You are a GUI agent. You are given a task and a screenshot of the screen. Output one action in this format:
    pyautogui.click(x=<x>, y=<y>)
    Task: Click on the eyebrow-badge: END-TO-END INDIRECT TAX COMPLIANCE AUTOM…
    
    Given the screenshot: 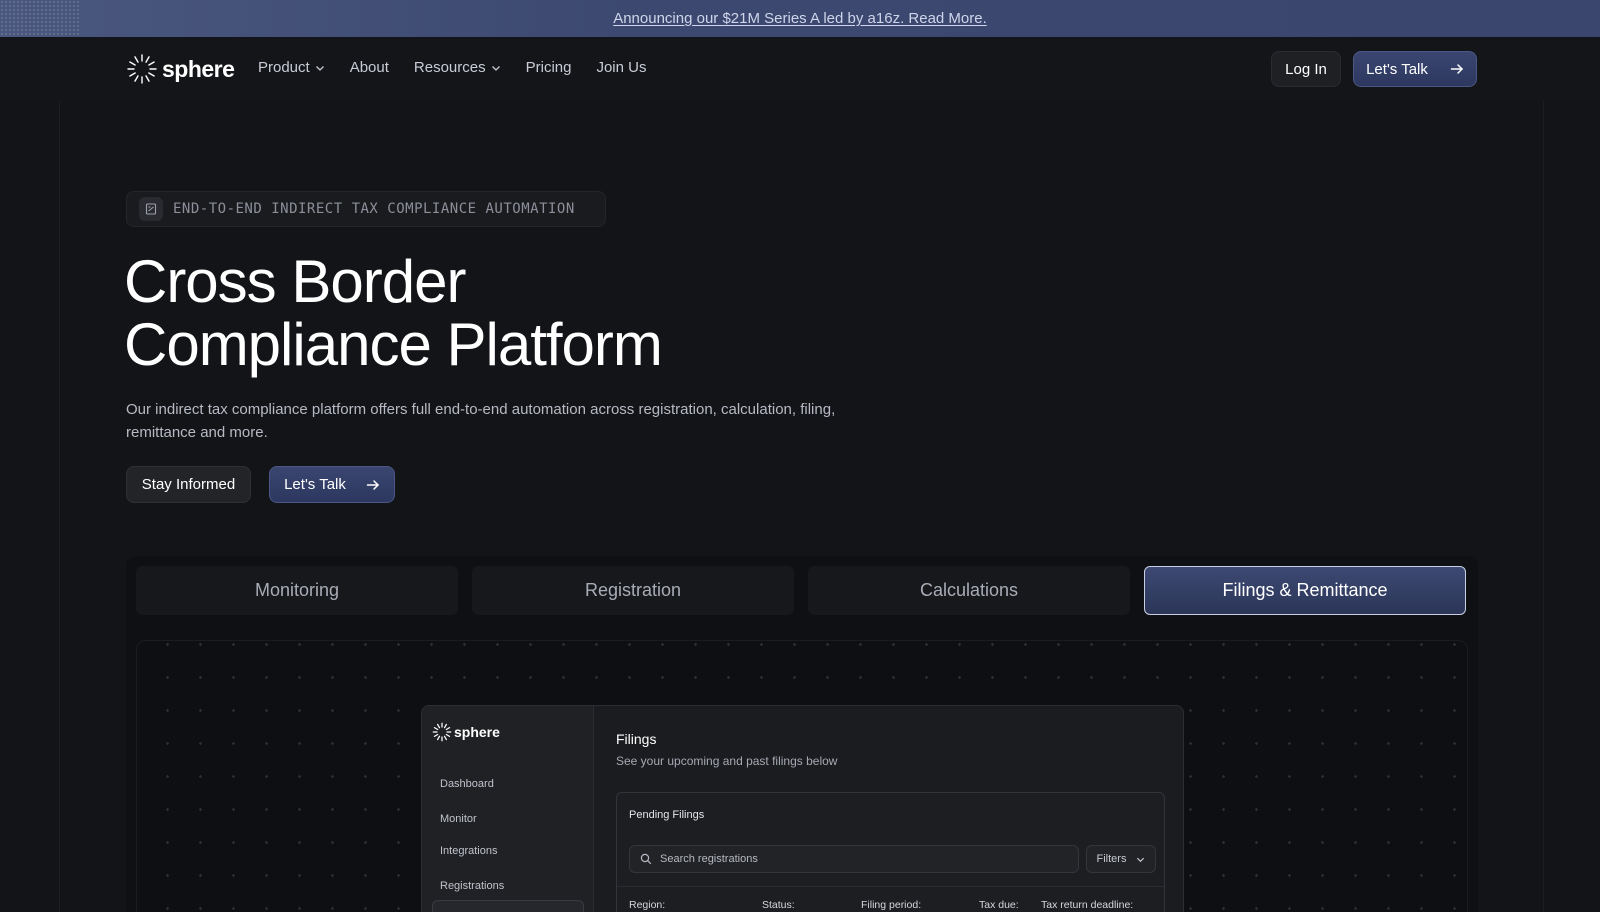 What is the action you would take?
    pyautogui.click(x=366, y=209)
    